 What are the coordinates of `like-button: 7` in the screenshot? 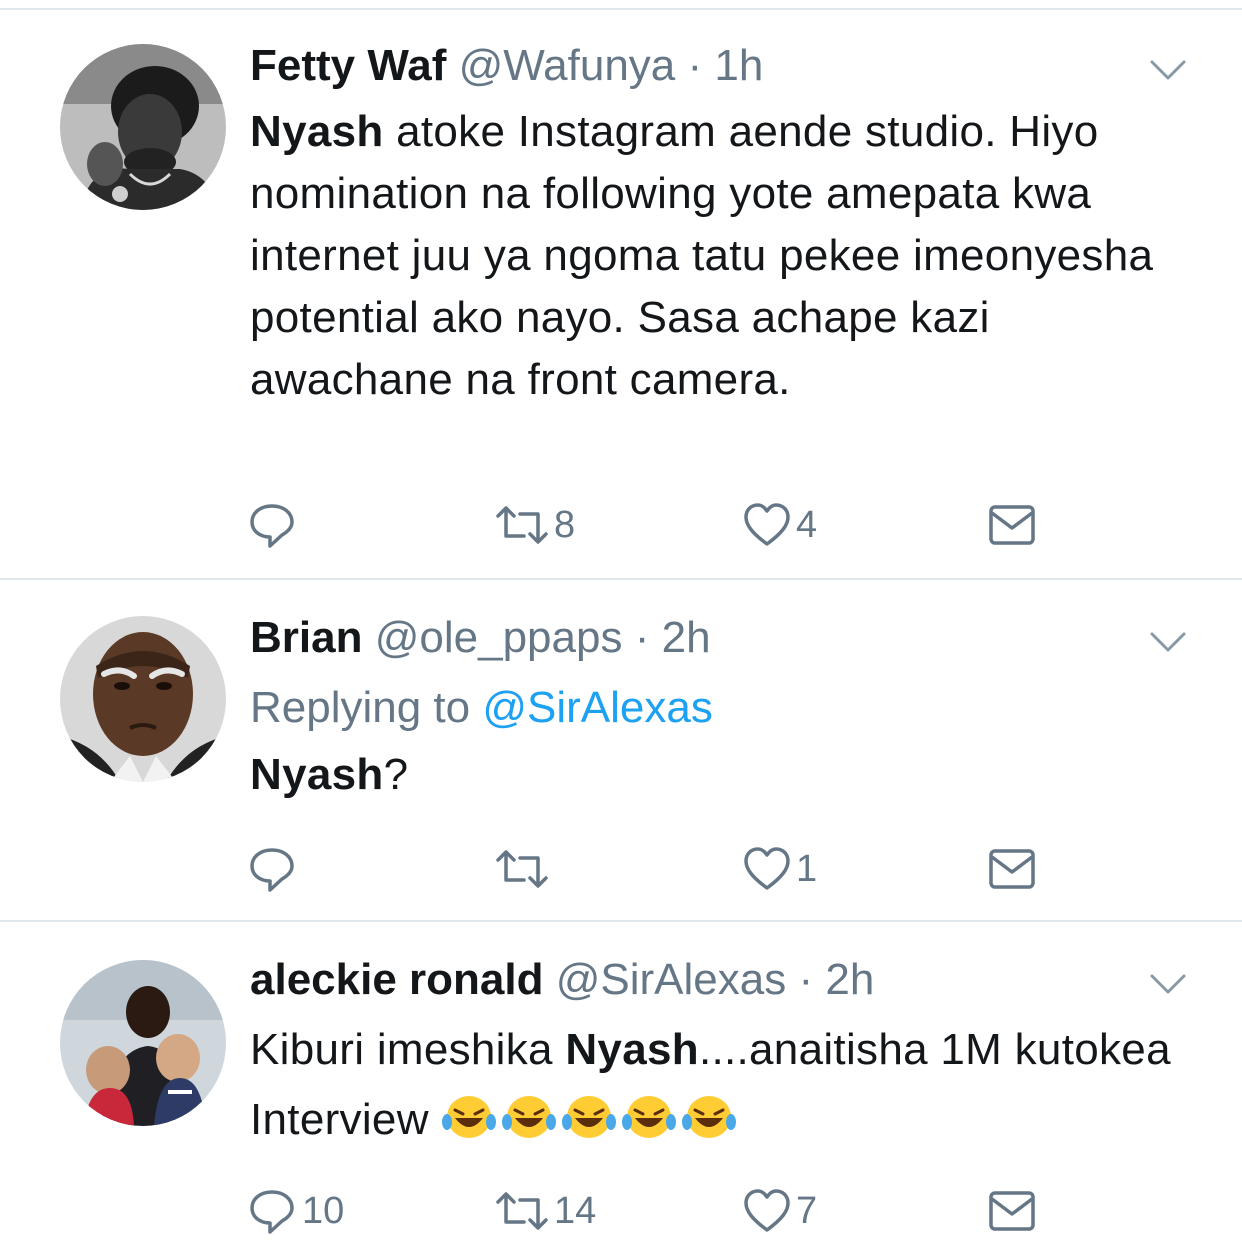 It's located at (779, 1211).